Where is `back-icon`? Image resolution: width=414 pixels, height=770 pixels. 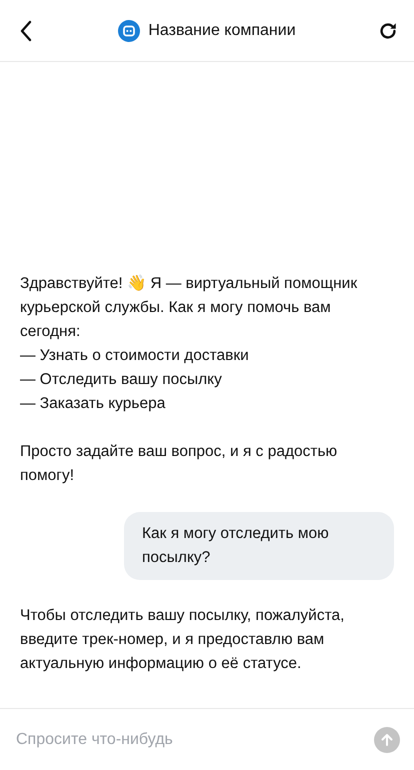
back-icon is located at coordinates (26, 31).